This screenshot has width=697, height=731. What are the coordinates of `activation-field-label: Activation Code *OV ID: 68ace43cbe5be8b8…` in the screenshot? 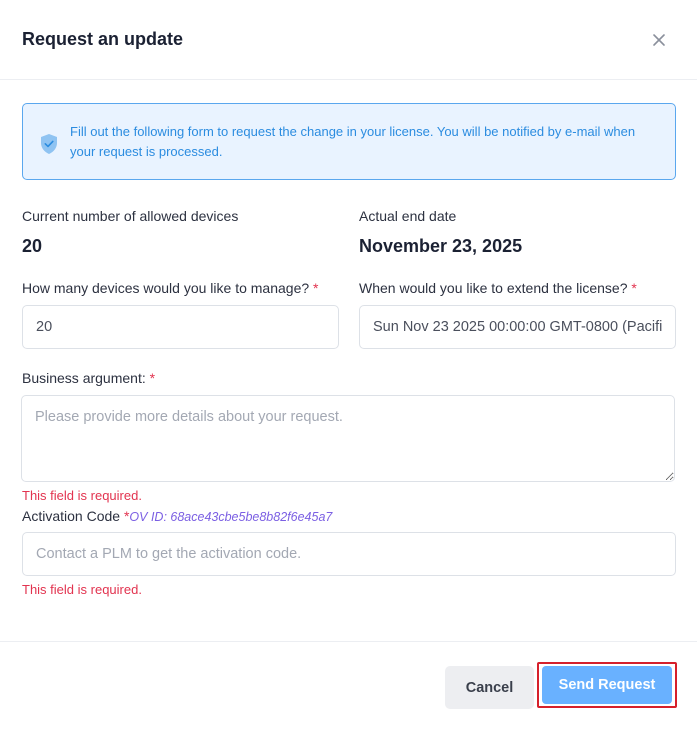 It's located at (177, 516).